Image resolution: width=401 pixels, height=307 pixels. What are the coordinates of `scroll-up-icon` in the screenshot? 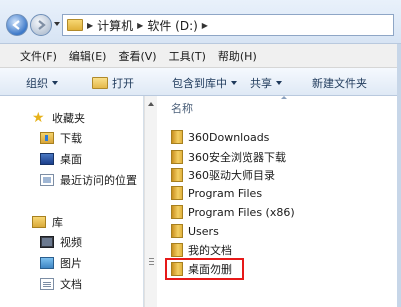 It's located at (151, 104).